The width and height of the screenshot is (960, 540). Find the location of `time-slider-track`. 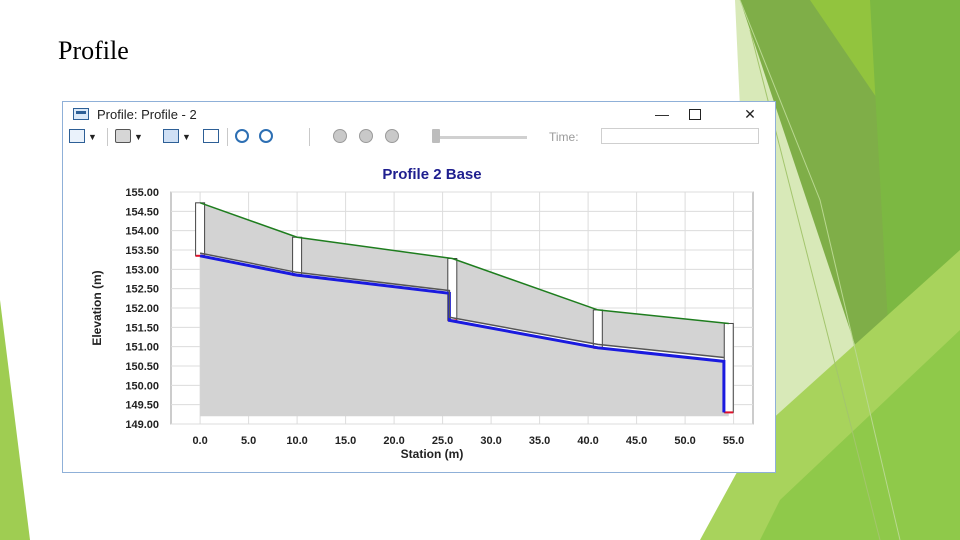

time-slider-track is located at coordinates (481, 137).